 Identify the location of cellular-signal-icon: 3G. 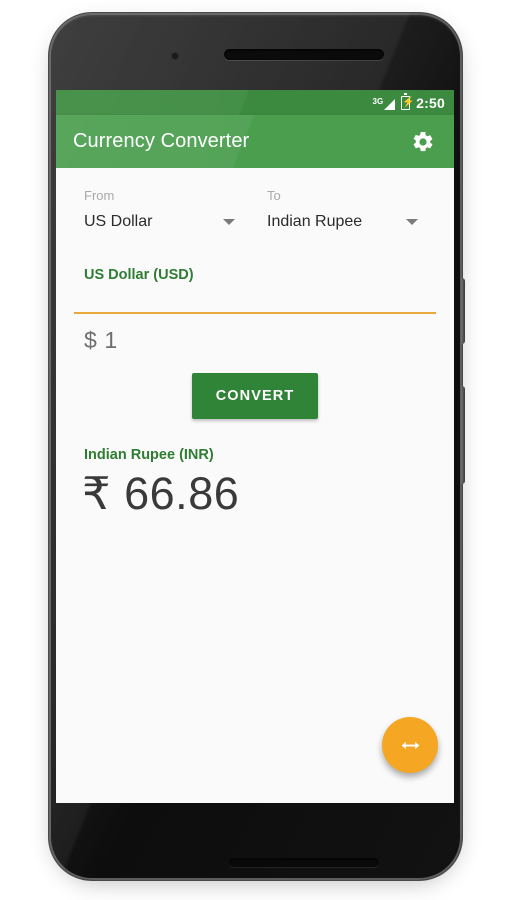
(384, 103).